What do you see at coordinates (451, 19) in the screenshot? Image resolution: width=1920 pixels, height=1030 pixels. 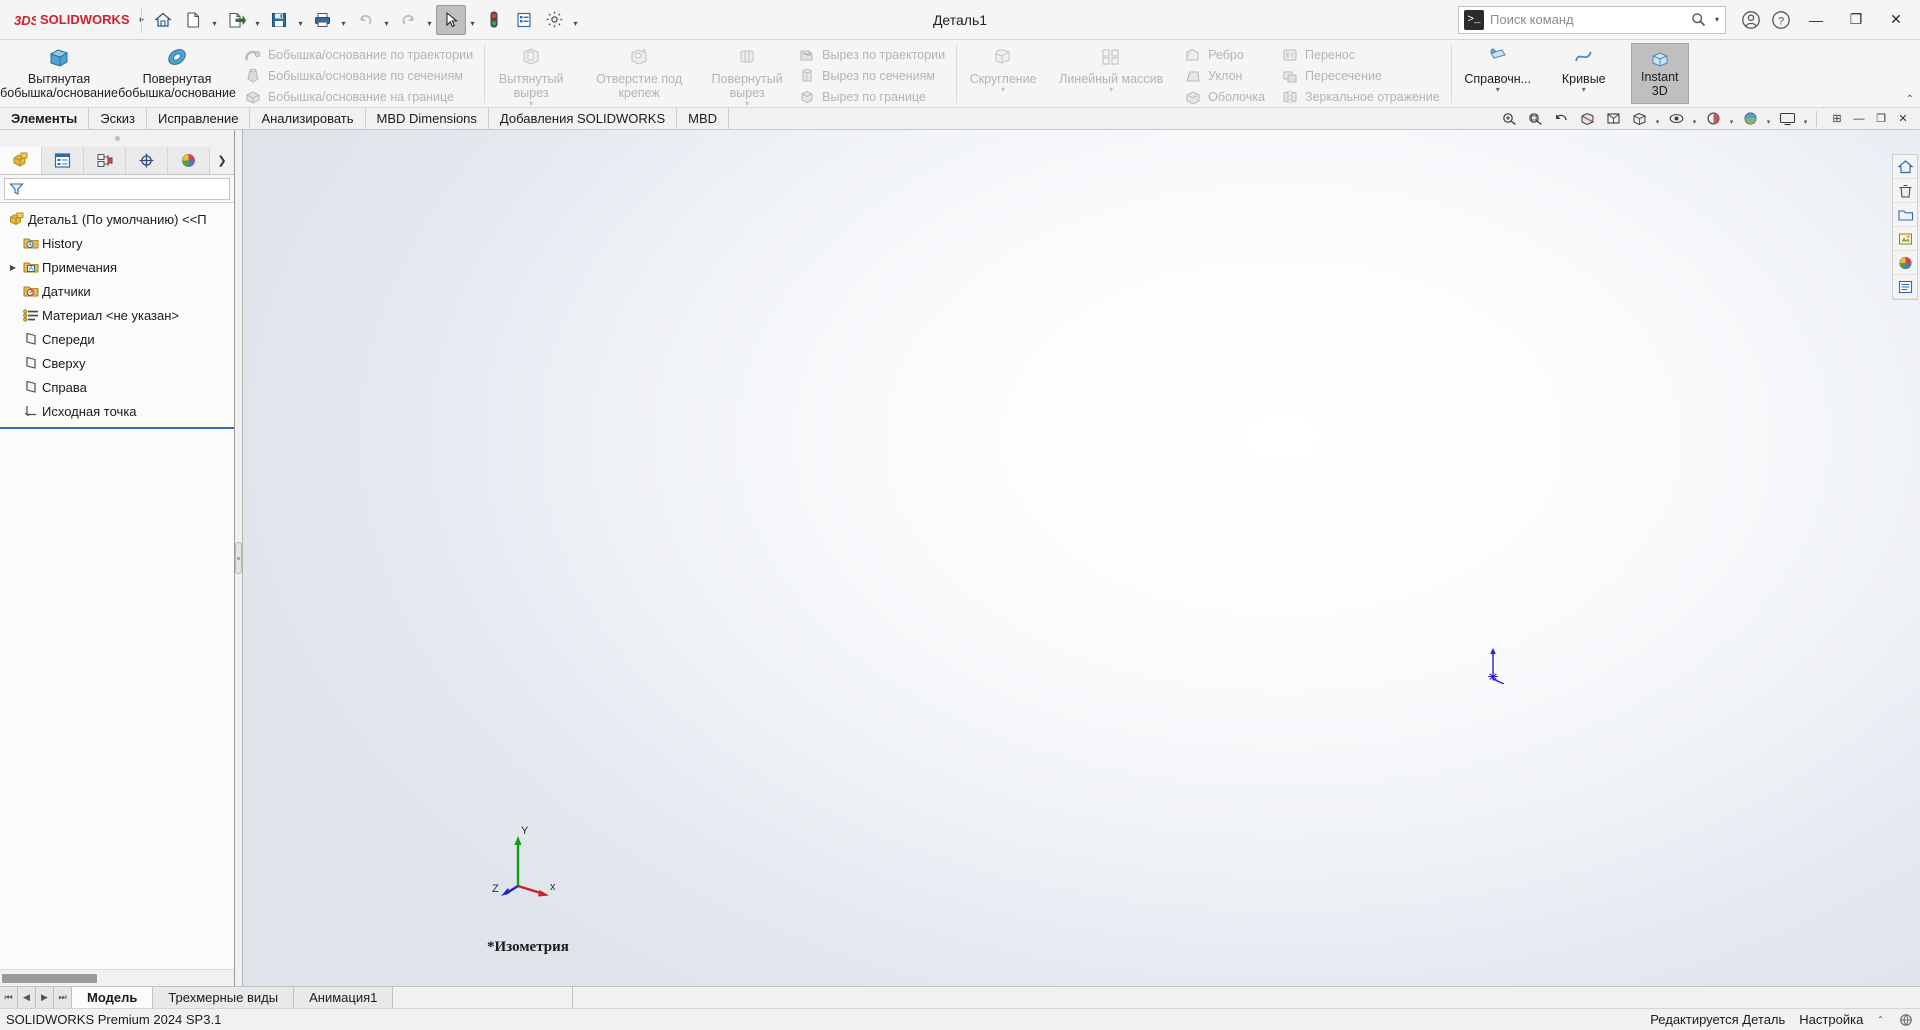 I see `select-cursor-icon` at bounding box center [451, 19].